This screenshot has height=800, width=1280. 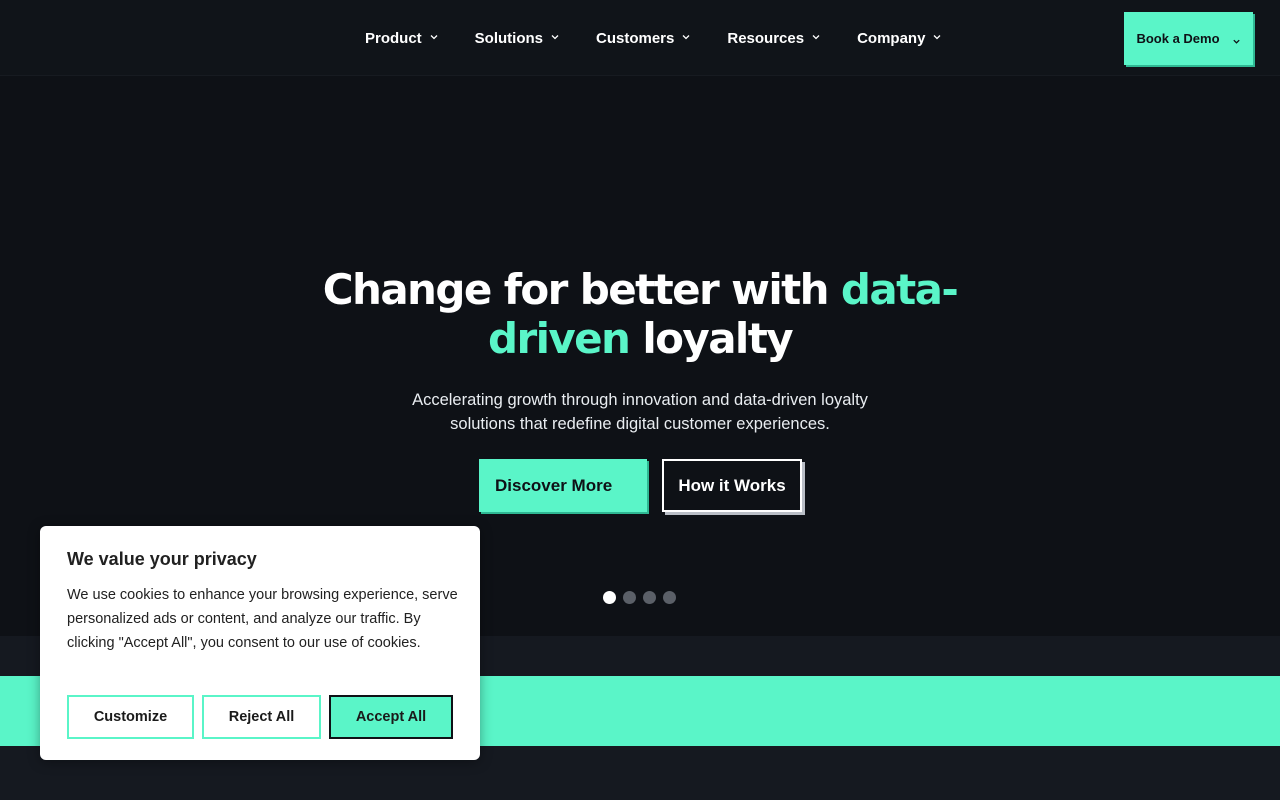 I want to click on hero-title-part1: Change for better with, so click(x=581, y=289).